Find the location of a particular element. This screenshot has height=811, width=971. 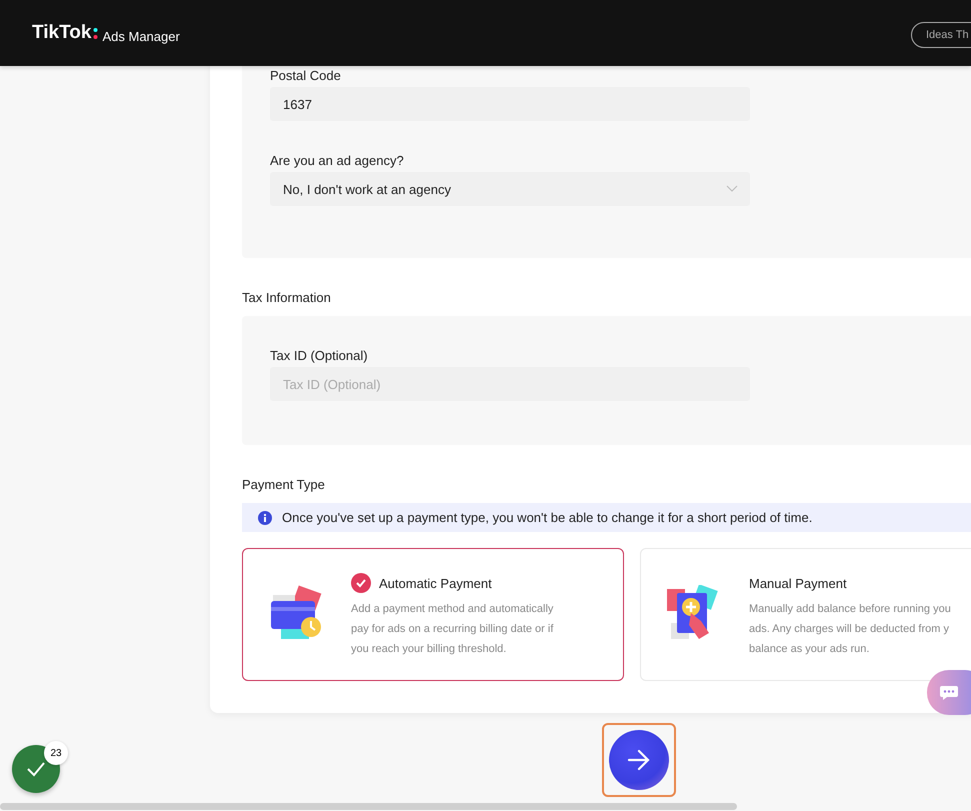

ideas-button: Ideas Th is located at coordinates (941, 35).